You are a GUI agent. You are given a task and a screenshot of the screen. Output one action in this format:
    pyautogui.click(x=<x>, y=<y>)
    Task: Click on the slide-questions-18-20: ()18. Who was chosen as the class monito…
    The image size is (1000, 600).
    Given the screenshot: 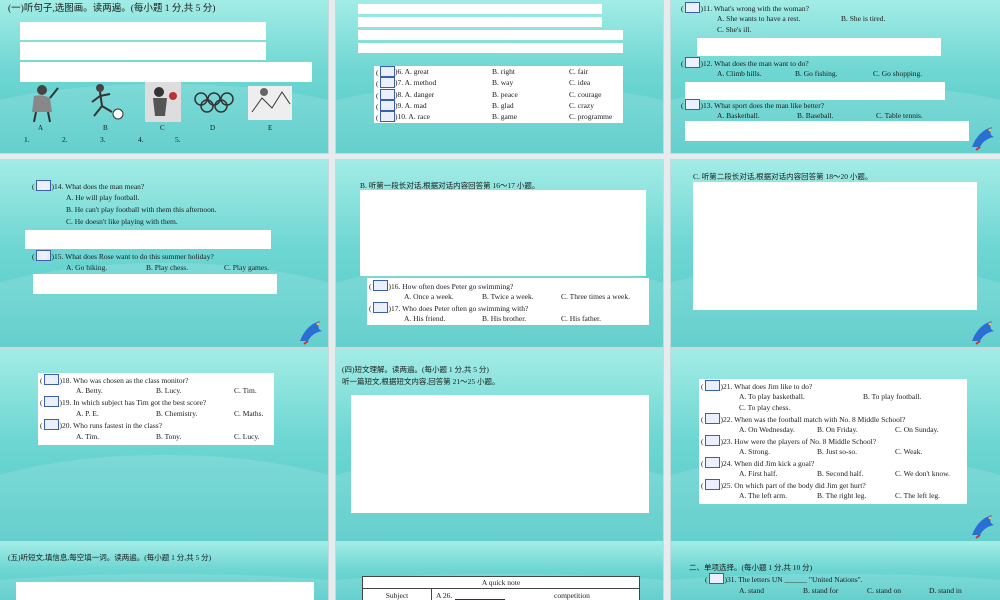 What is the action you would take?
    pyautogui.click(x=164, y=445)
    